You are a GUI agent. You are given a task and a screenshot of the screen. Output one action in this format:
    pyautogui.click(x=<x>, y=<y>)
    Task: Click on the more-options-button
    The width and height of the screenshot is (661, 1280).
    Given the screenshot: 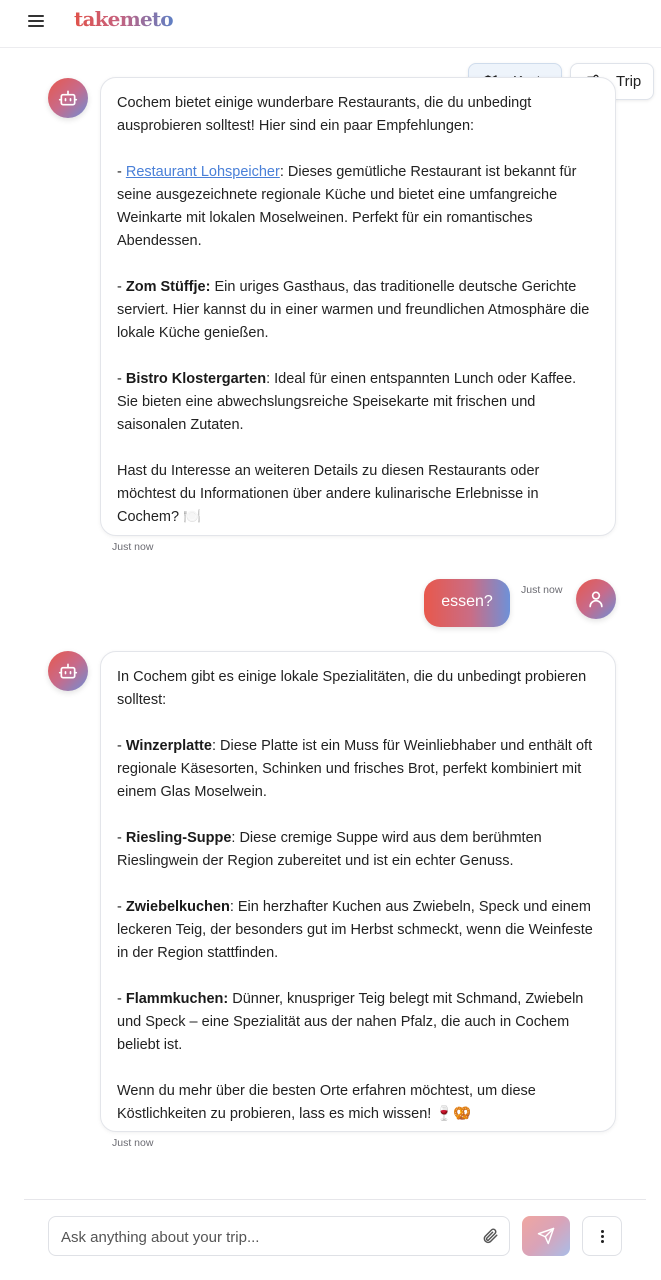 What is the action you would take?
    pyautogui.click(x=602, y=1236)
    